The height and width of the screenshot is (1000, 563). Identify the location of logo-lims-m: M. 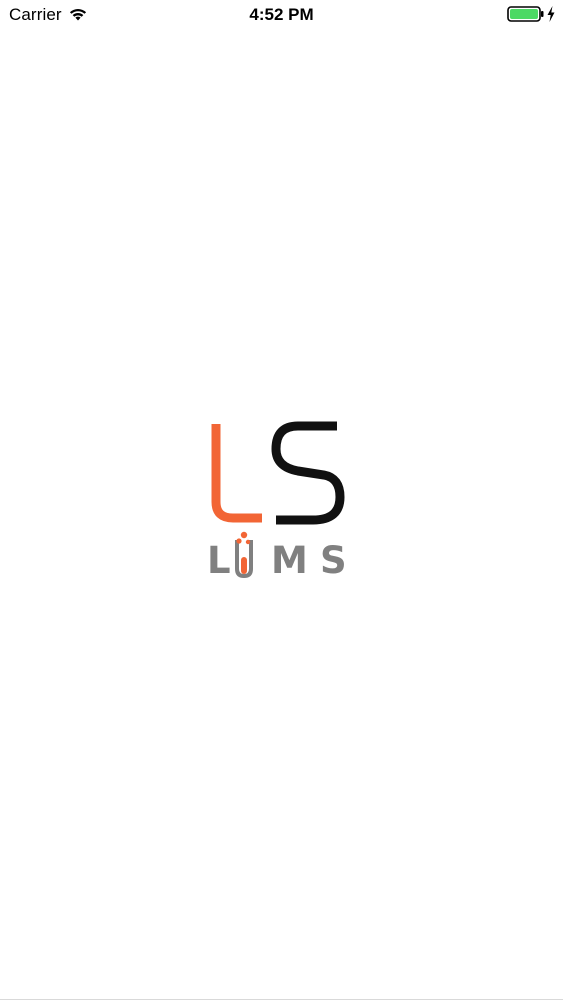
(289, 559).